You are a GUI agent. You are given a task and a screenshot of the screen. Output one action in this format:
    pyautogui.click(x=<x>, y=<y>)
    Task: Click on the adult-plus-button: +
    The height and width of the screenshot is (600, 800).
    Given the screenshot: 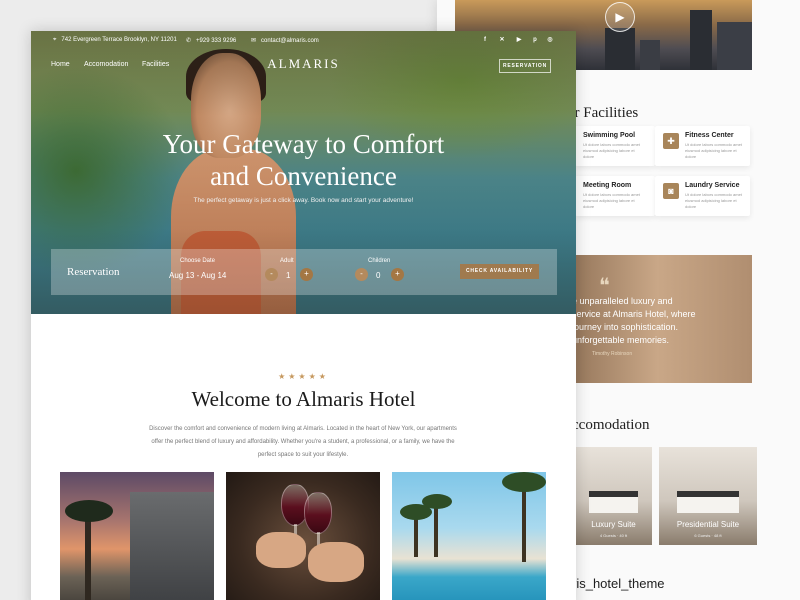 What is the action you would take?
    pyautogui.click(x=306, y=274)
    